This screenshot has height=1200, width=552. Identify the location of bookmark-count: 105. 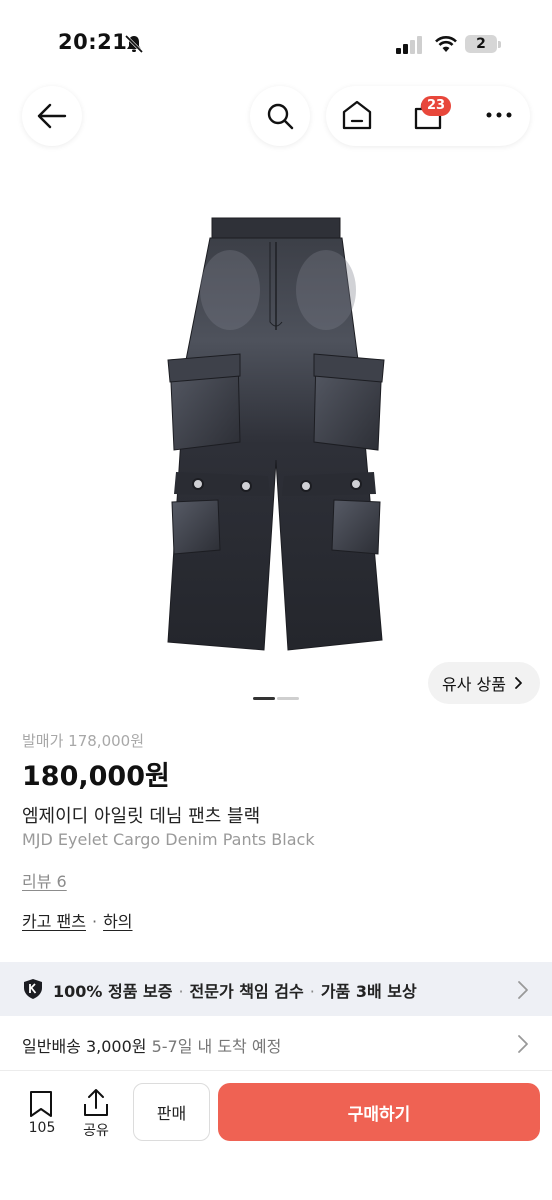
(42, 1128).